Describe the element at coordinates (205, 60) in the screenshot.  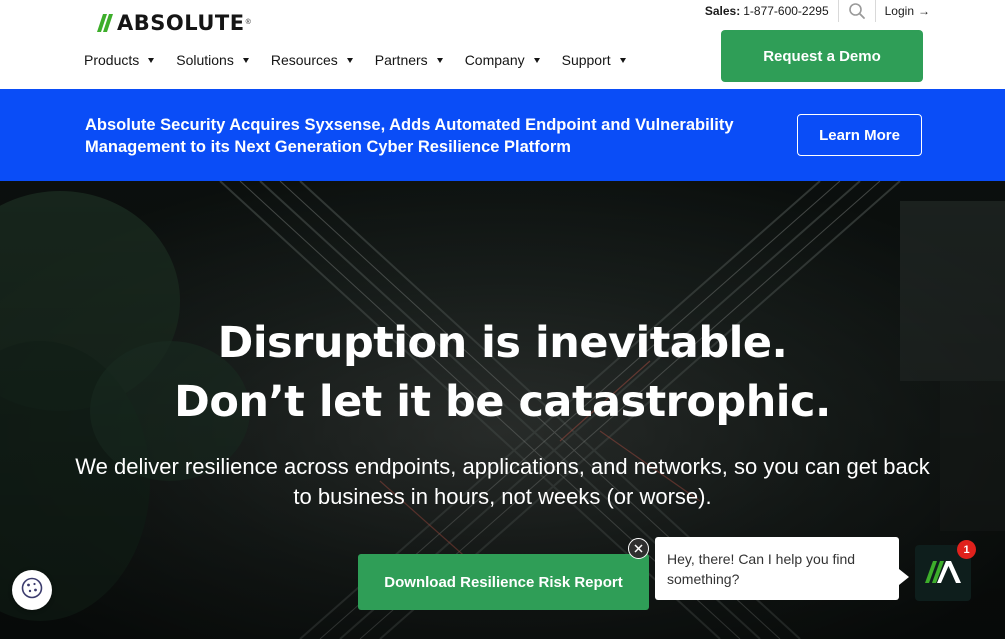
I see `nav-item-label: Solutions` at that location.